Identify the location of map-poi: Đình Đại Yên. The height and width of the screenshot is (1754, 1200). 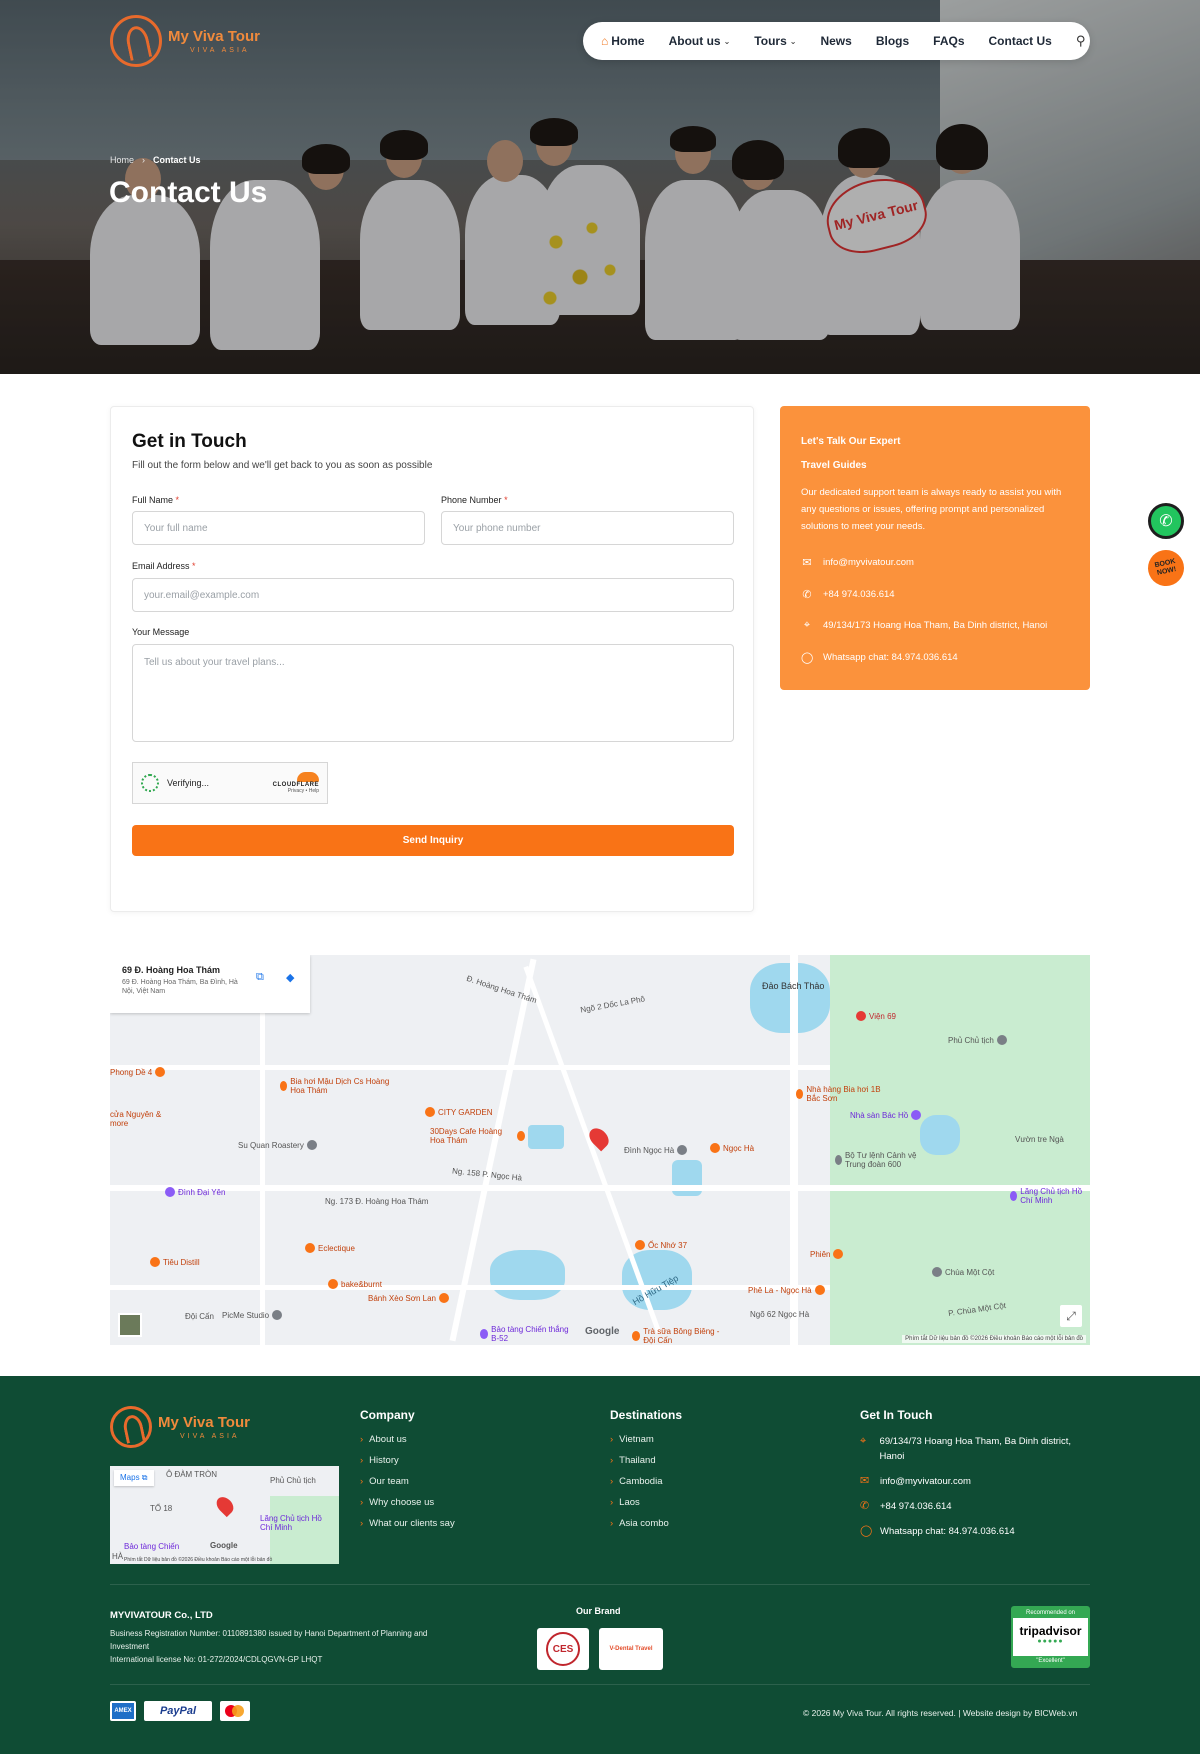
(195, 1192).